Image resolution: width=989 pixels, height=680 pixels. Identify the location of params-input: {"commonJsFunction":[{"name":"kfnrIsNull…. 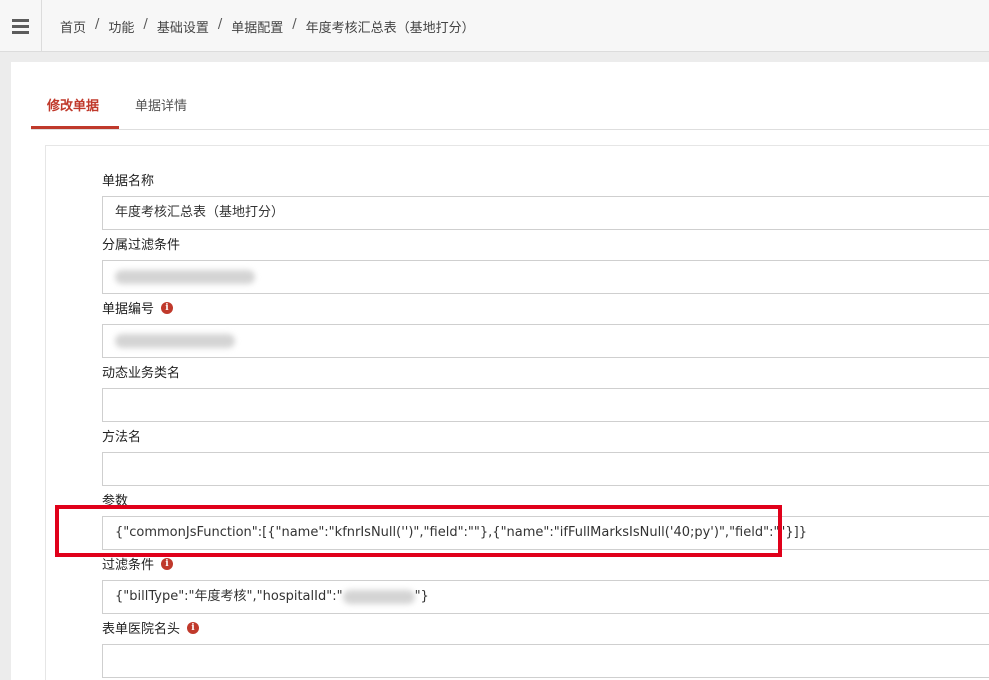
(545, 533).